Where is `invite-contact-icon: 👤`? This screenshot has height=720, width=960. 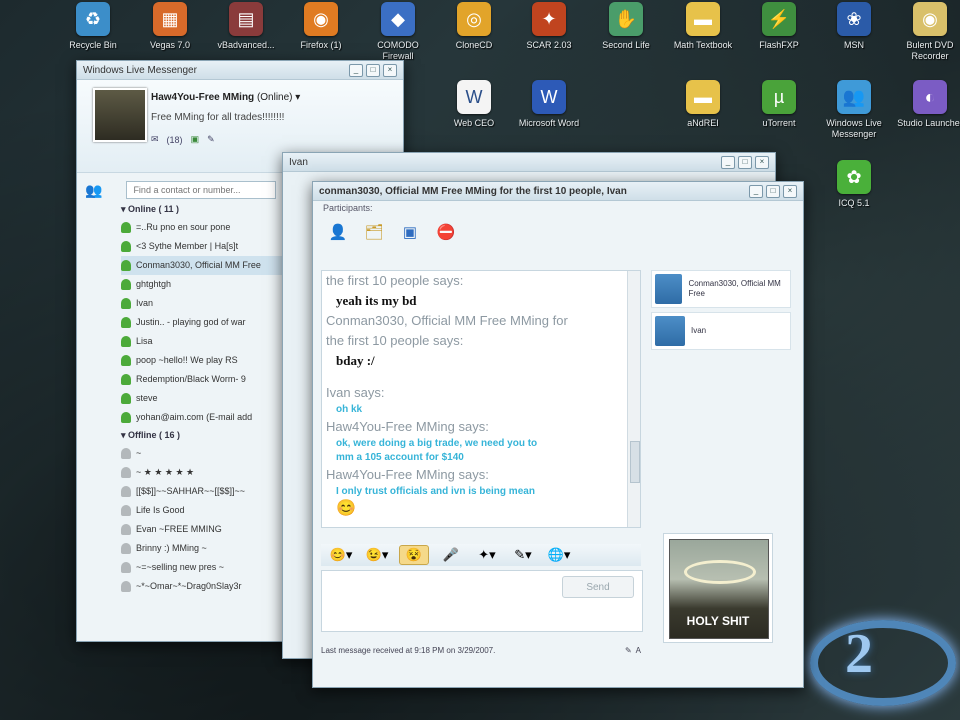 invite-contact-icon: 👤 is located at coordinates (338, 232).